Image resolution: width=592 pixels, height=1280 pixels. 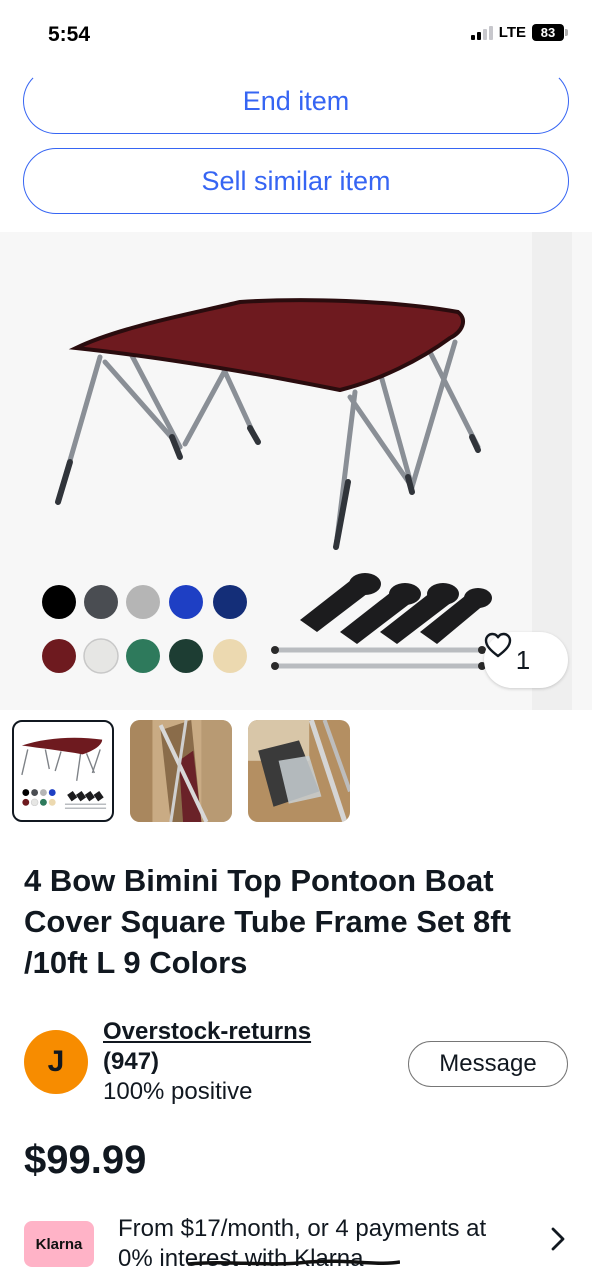 What do you see at coordinates (512, 32) in the screenshot?
I see `network-type: LTE` at bounding box center [512, 32].